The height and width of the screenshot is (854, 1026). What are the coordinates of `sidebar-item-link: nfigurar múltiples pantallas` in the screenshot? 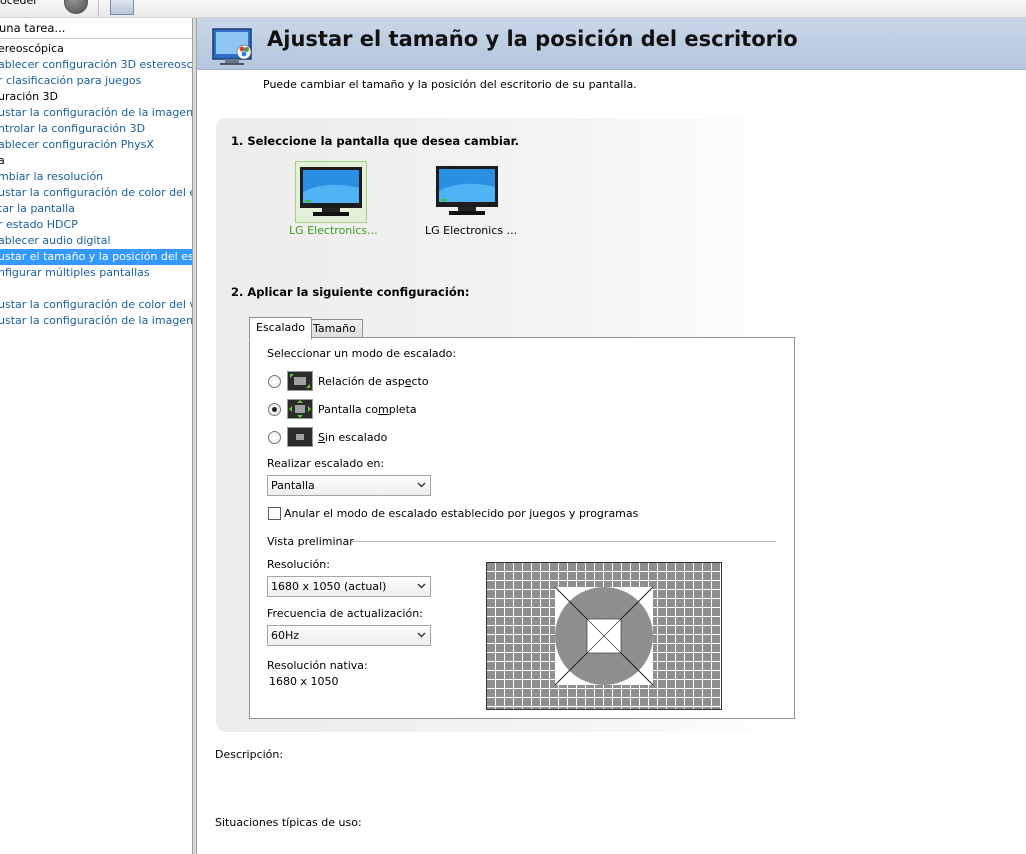 It's located at (96, 273).